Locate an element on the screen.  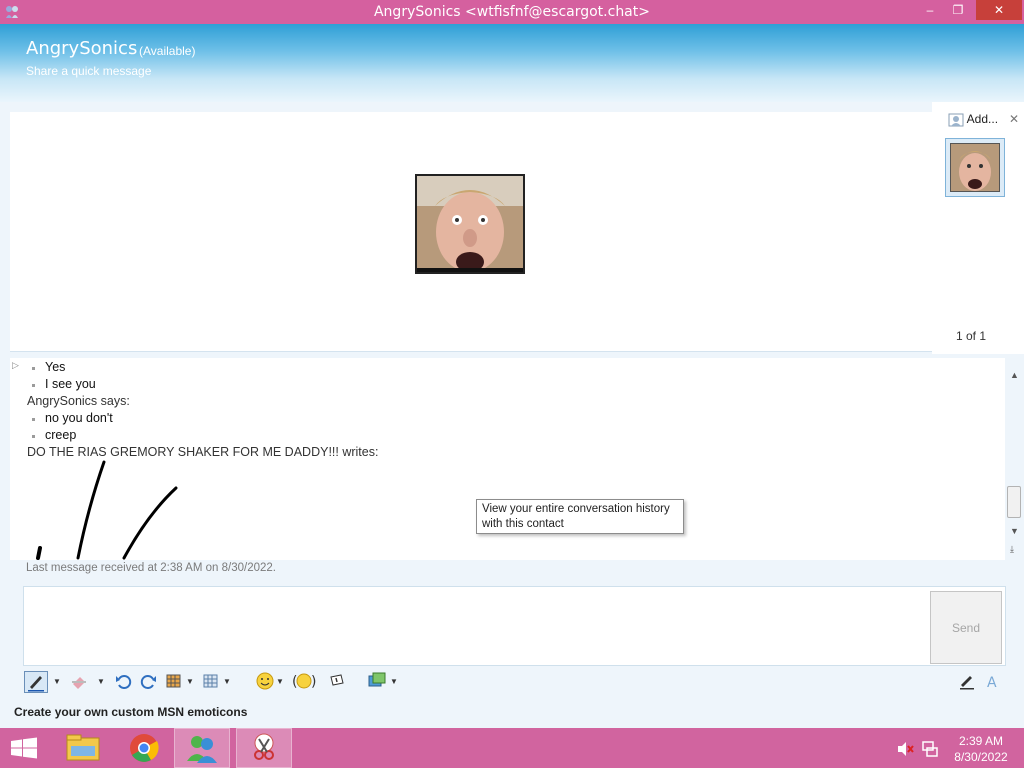
image-dropdown-icon: ▼ is located at coordinates (394, 682).